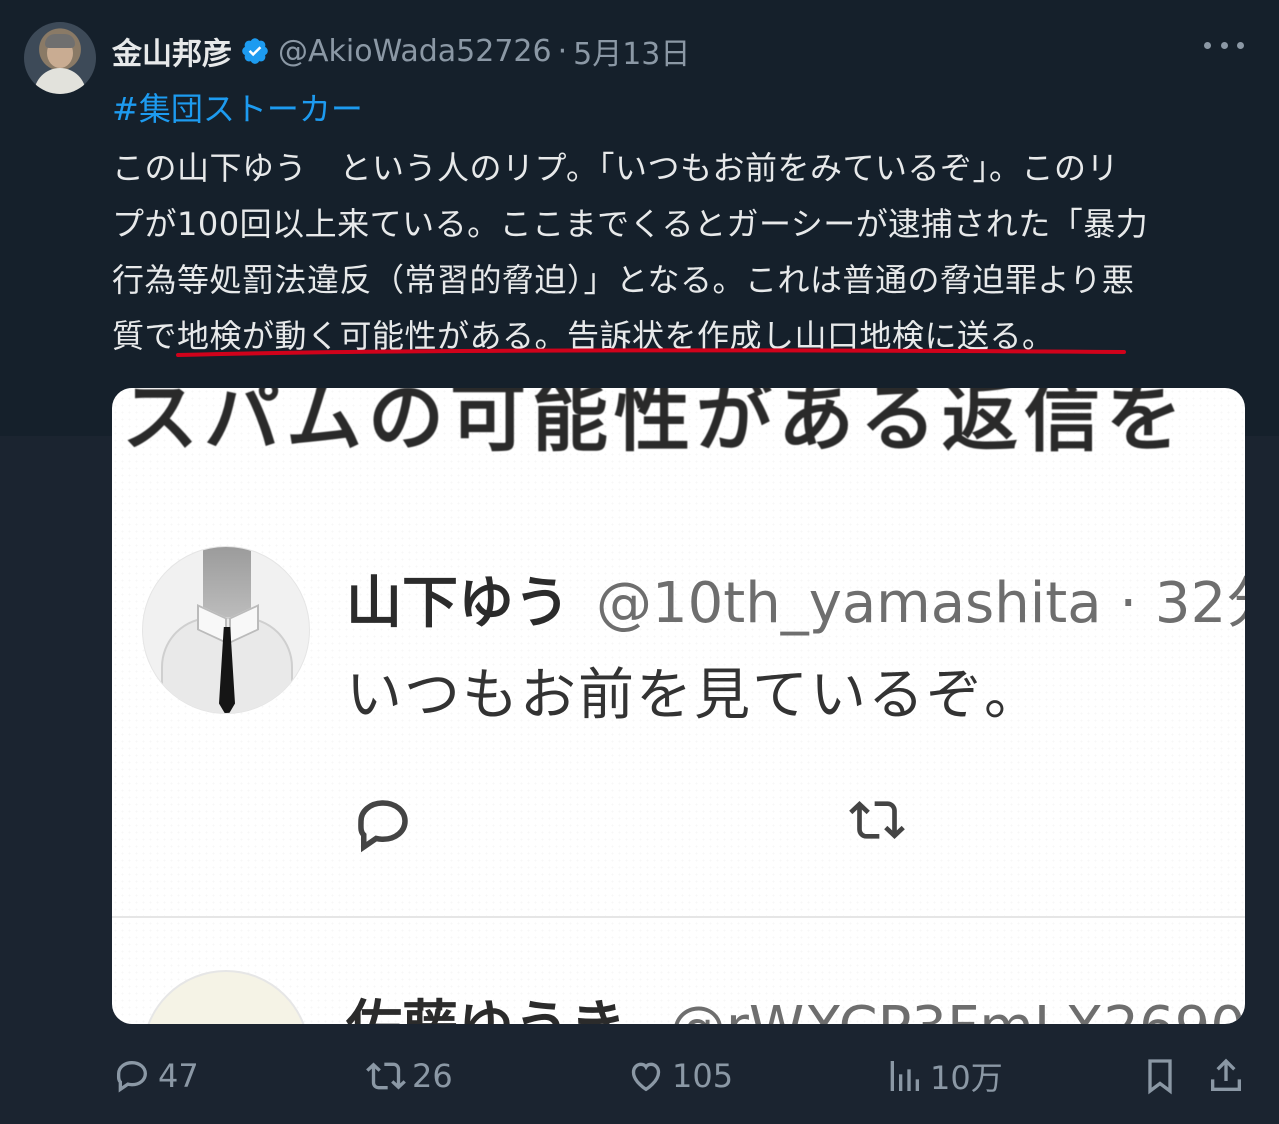  Describe the element at coordinates (60, 58) in the screenshot. I see `author-avatar` at that location.